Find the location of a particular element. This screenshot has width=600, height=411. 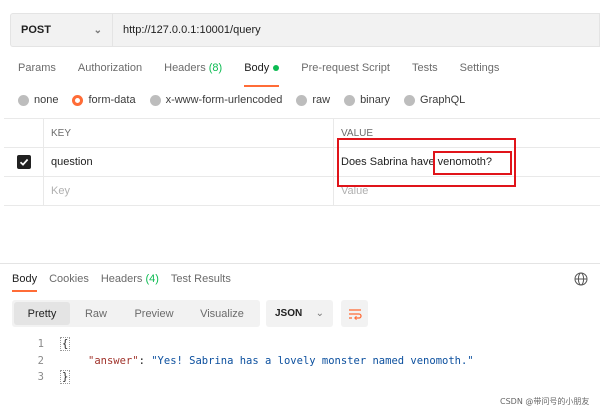

key-placeholder: Key is located at coordinates (60, 191).